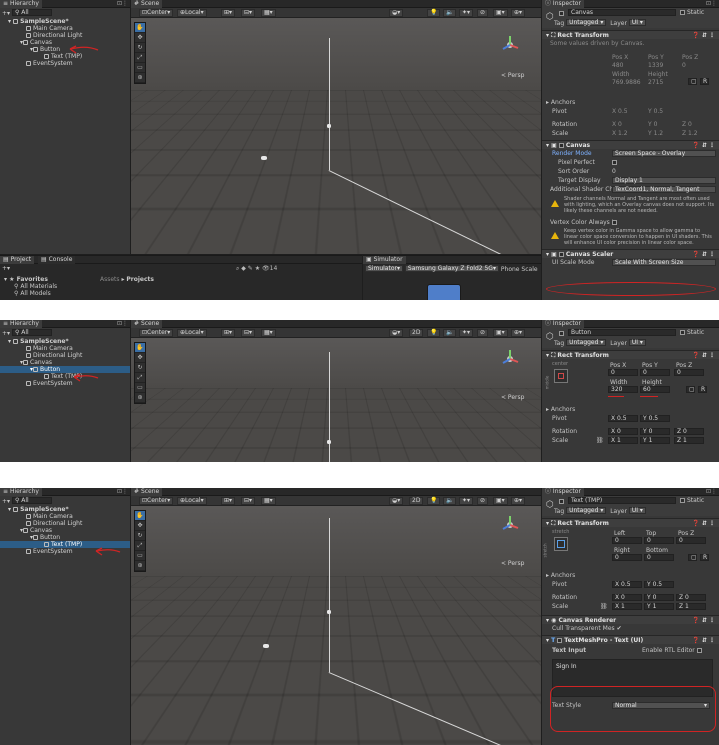  What do you see at coordinates (689, 431) in the screenshot?
I see `rot-z-field: Z 0` at bounding box center [689, 431].